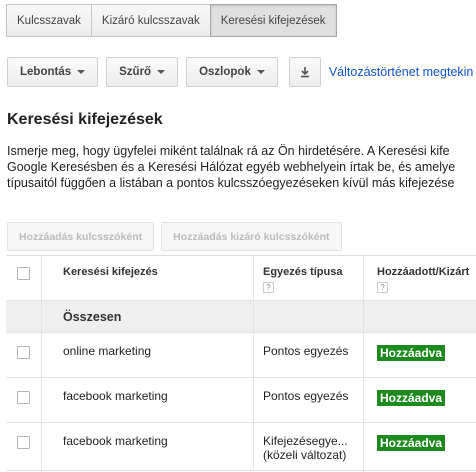  I want to click on header-search-term: Keresési kifejezés, so click(148, 278).